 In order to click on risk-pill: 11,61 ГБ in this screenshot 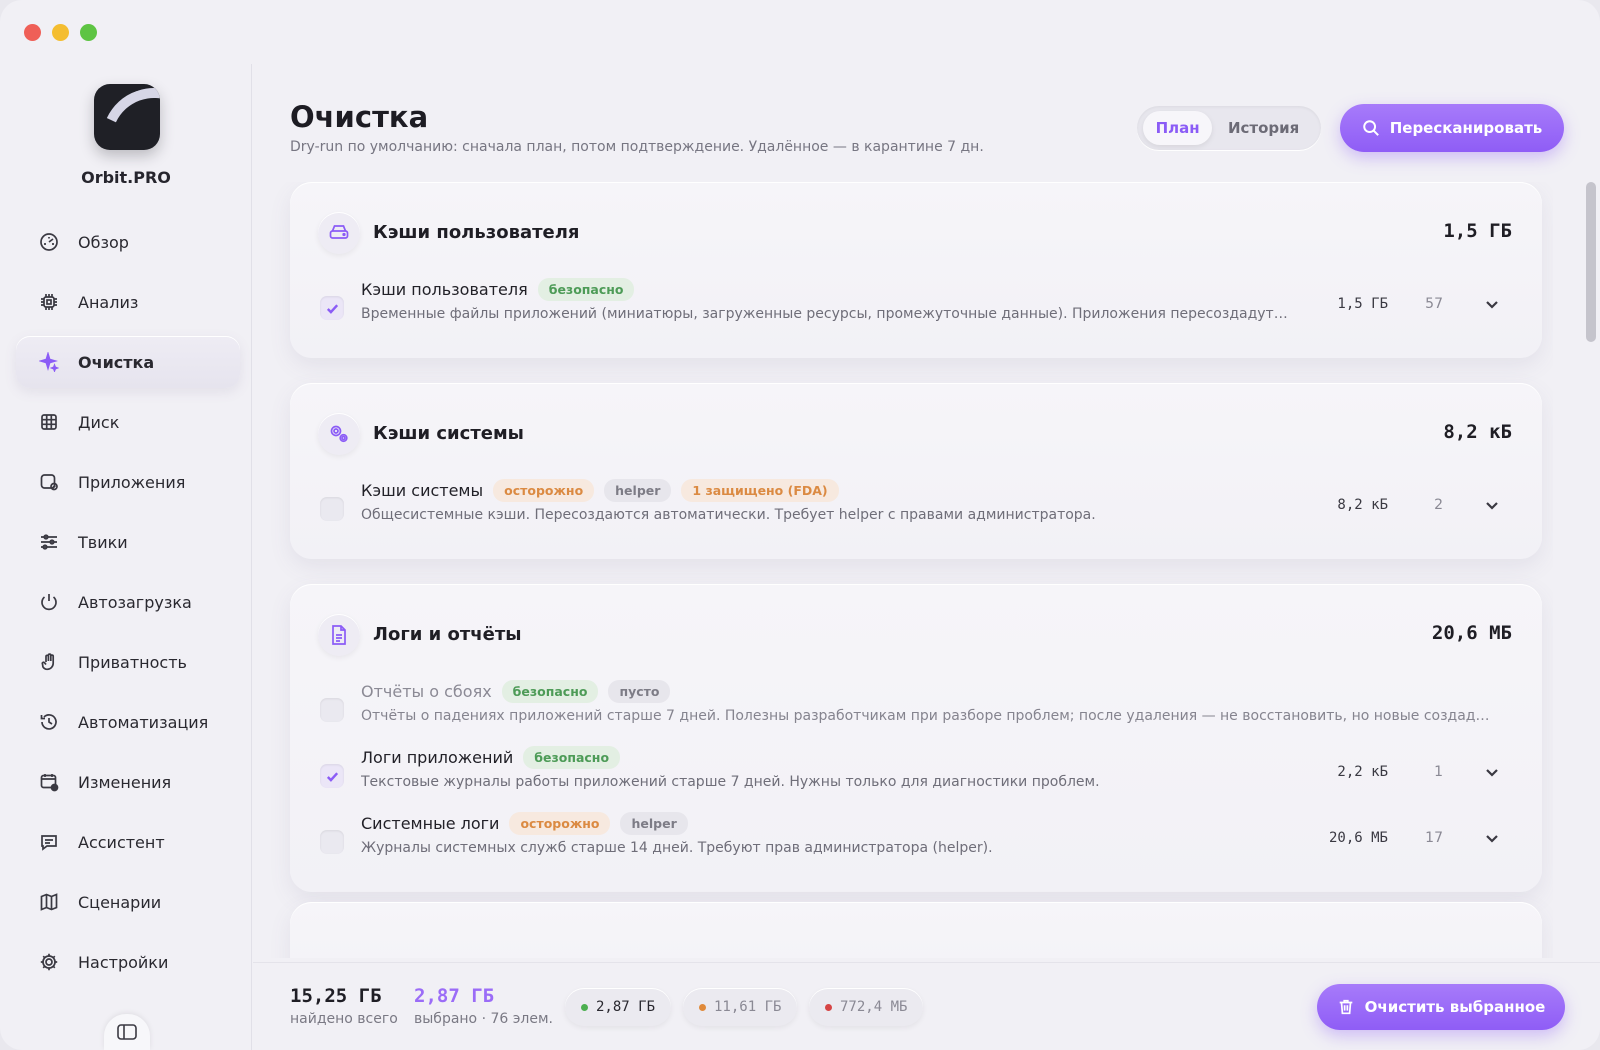, I will do `click(740, 1007)`.